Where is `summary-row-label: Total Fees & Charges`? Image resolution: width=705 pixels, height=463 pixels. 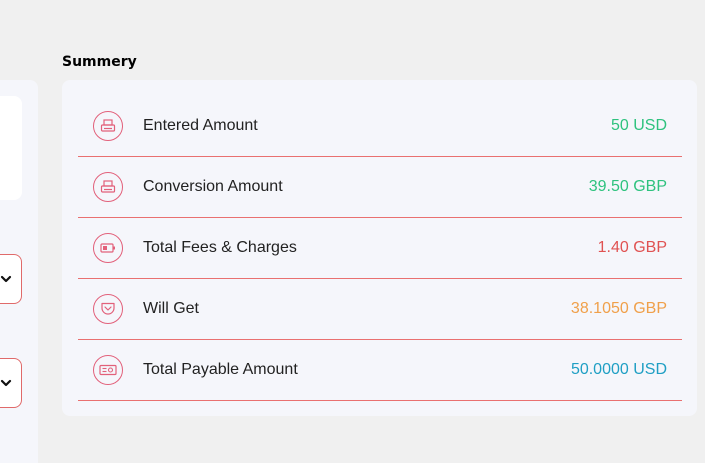
summary-row-label: Total Fees & Charges is located at coordinates (220, 247).